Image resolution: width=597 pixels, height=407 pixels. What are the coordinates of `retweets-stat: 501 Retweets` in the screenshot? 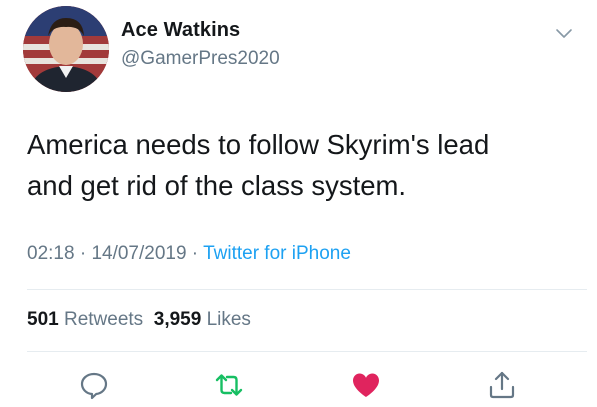 It's located at (85, 319).